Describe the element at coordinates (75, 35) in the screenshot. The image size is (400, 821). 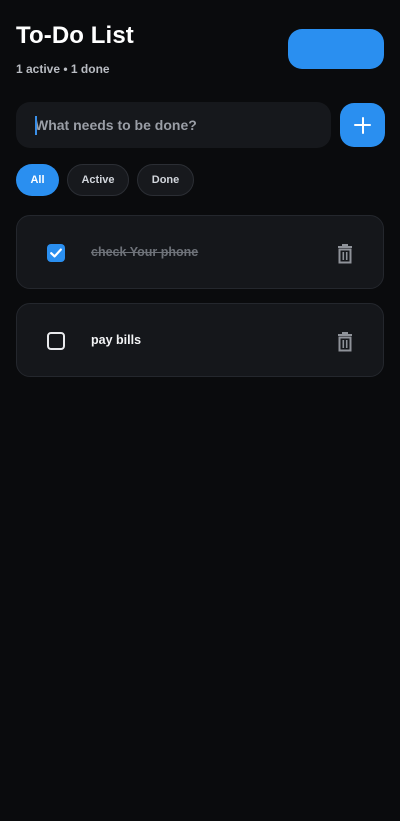
I see `page-title: To-Do List` at that location.